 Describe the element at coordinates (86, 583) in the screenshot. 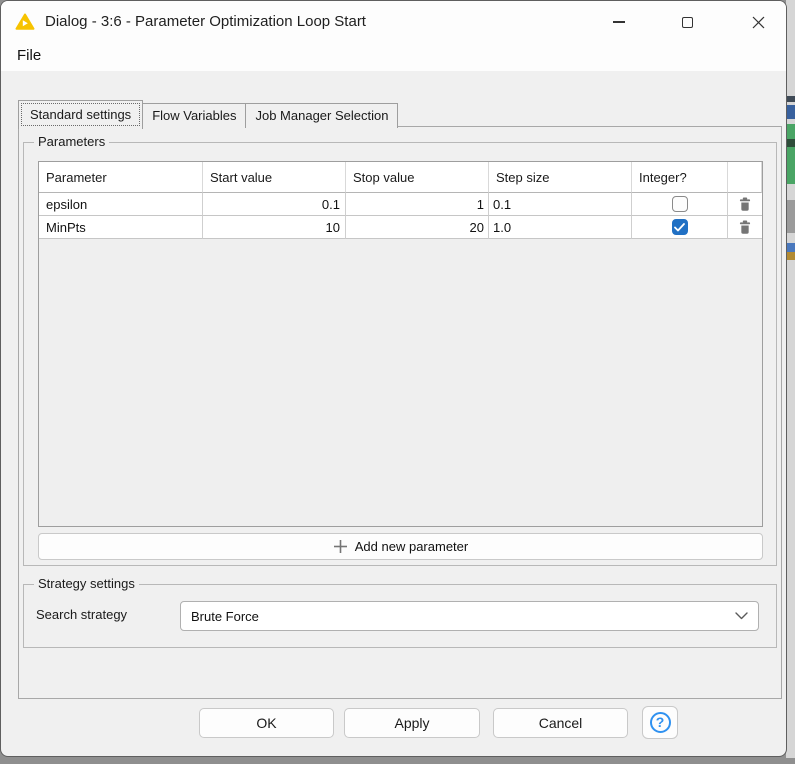

I see `strategy-group-label: Strategy settings` at that location.